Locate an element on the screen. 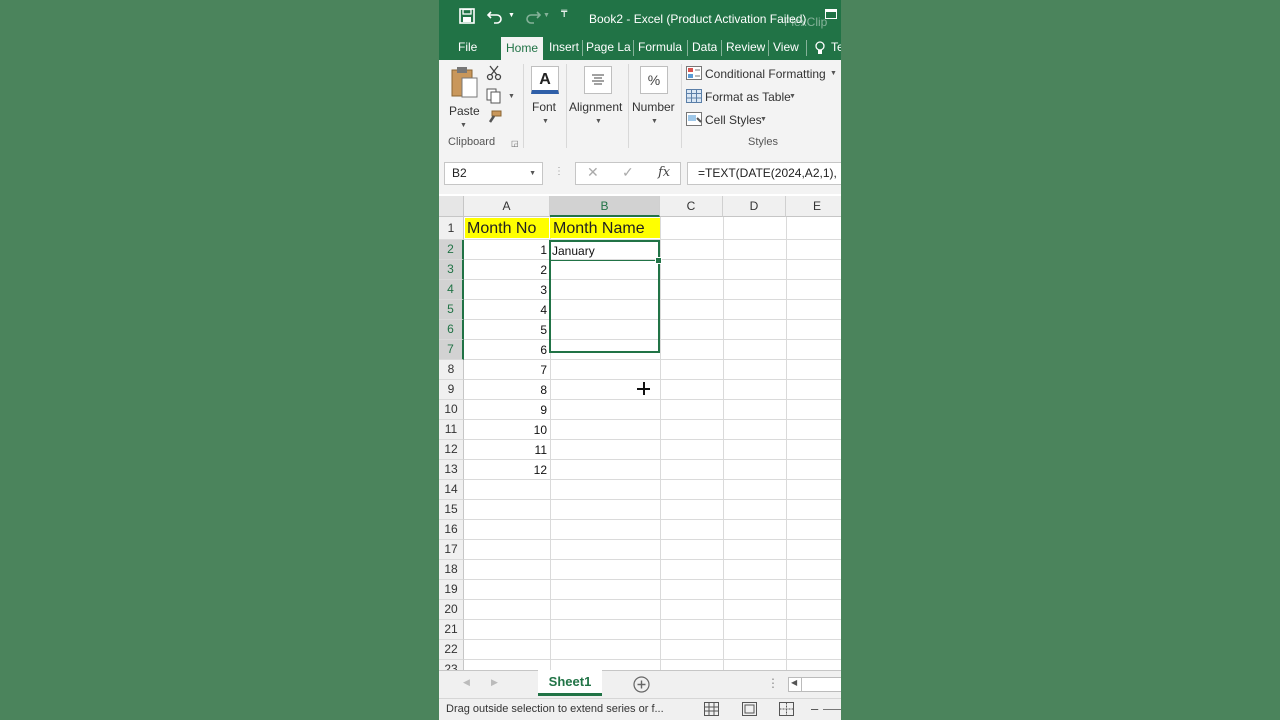 Image resolution: width=1280 pixels, height=720 pixels. ribbon-display-icon is located at coordinates (831, 14).